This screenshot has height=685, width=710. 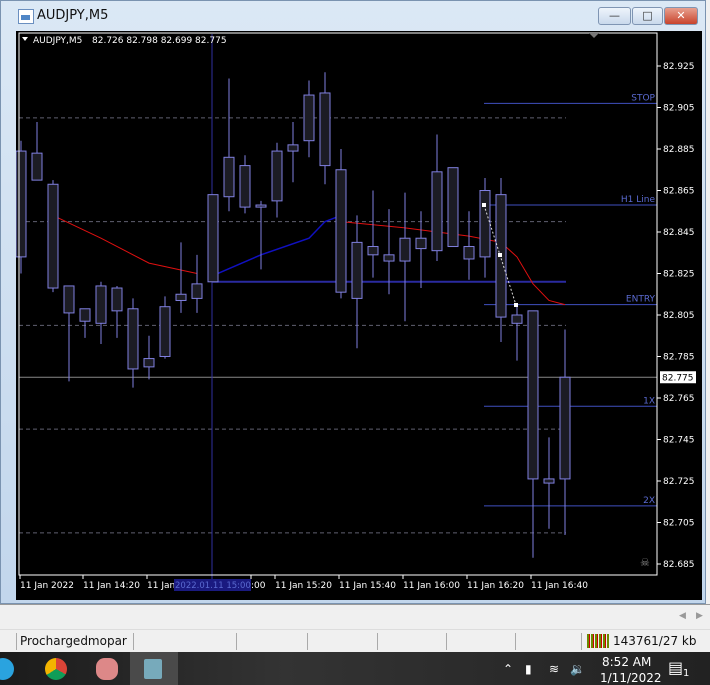 What do you see at coordinates (679, 524) in the screenshot?
I see `price-axis-label: 82.705` at bounding box center [679, 524].